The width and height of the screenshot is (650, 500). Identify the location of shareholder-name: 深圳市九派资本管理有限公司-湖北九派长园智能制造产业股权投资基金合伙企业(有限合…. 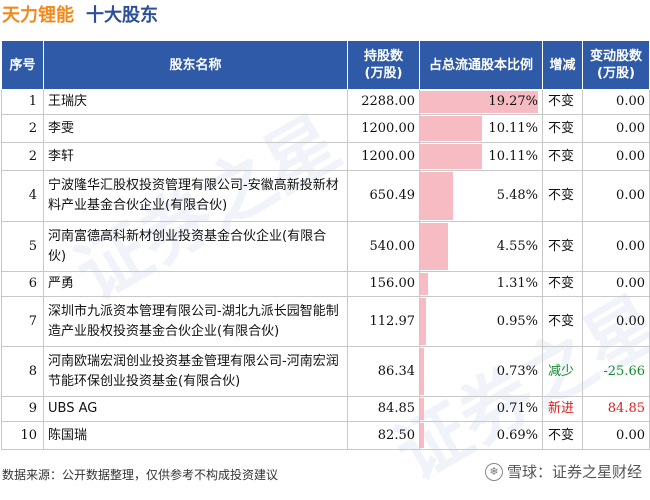
(195, 321).